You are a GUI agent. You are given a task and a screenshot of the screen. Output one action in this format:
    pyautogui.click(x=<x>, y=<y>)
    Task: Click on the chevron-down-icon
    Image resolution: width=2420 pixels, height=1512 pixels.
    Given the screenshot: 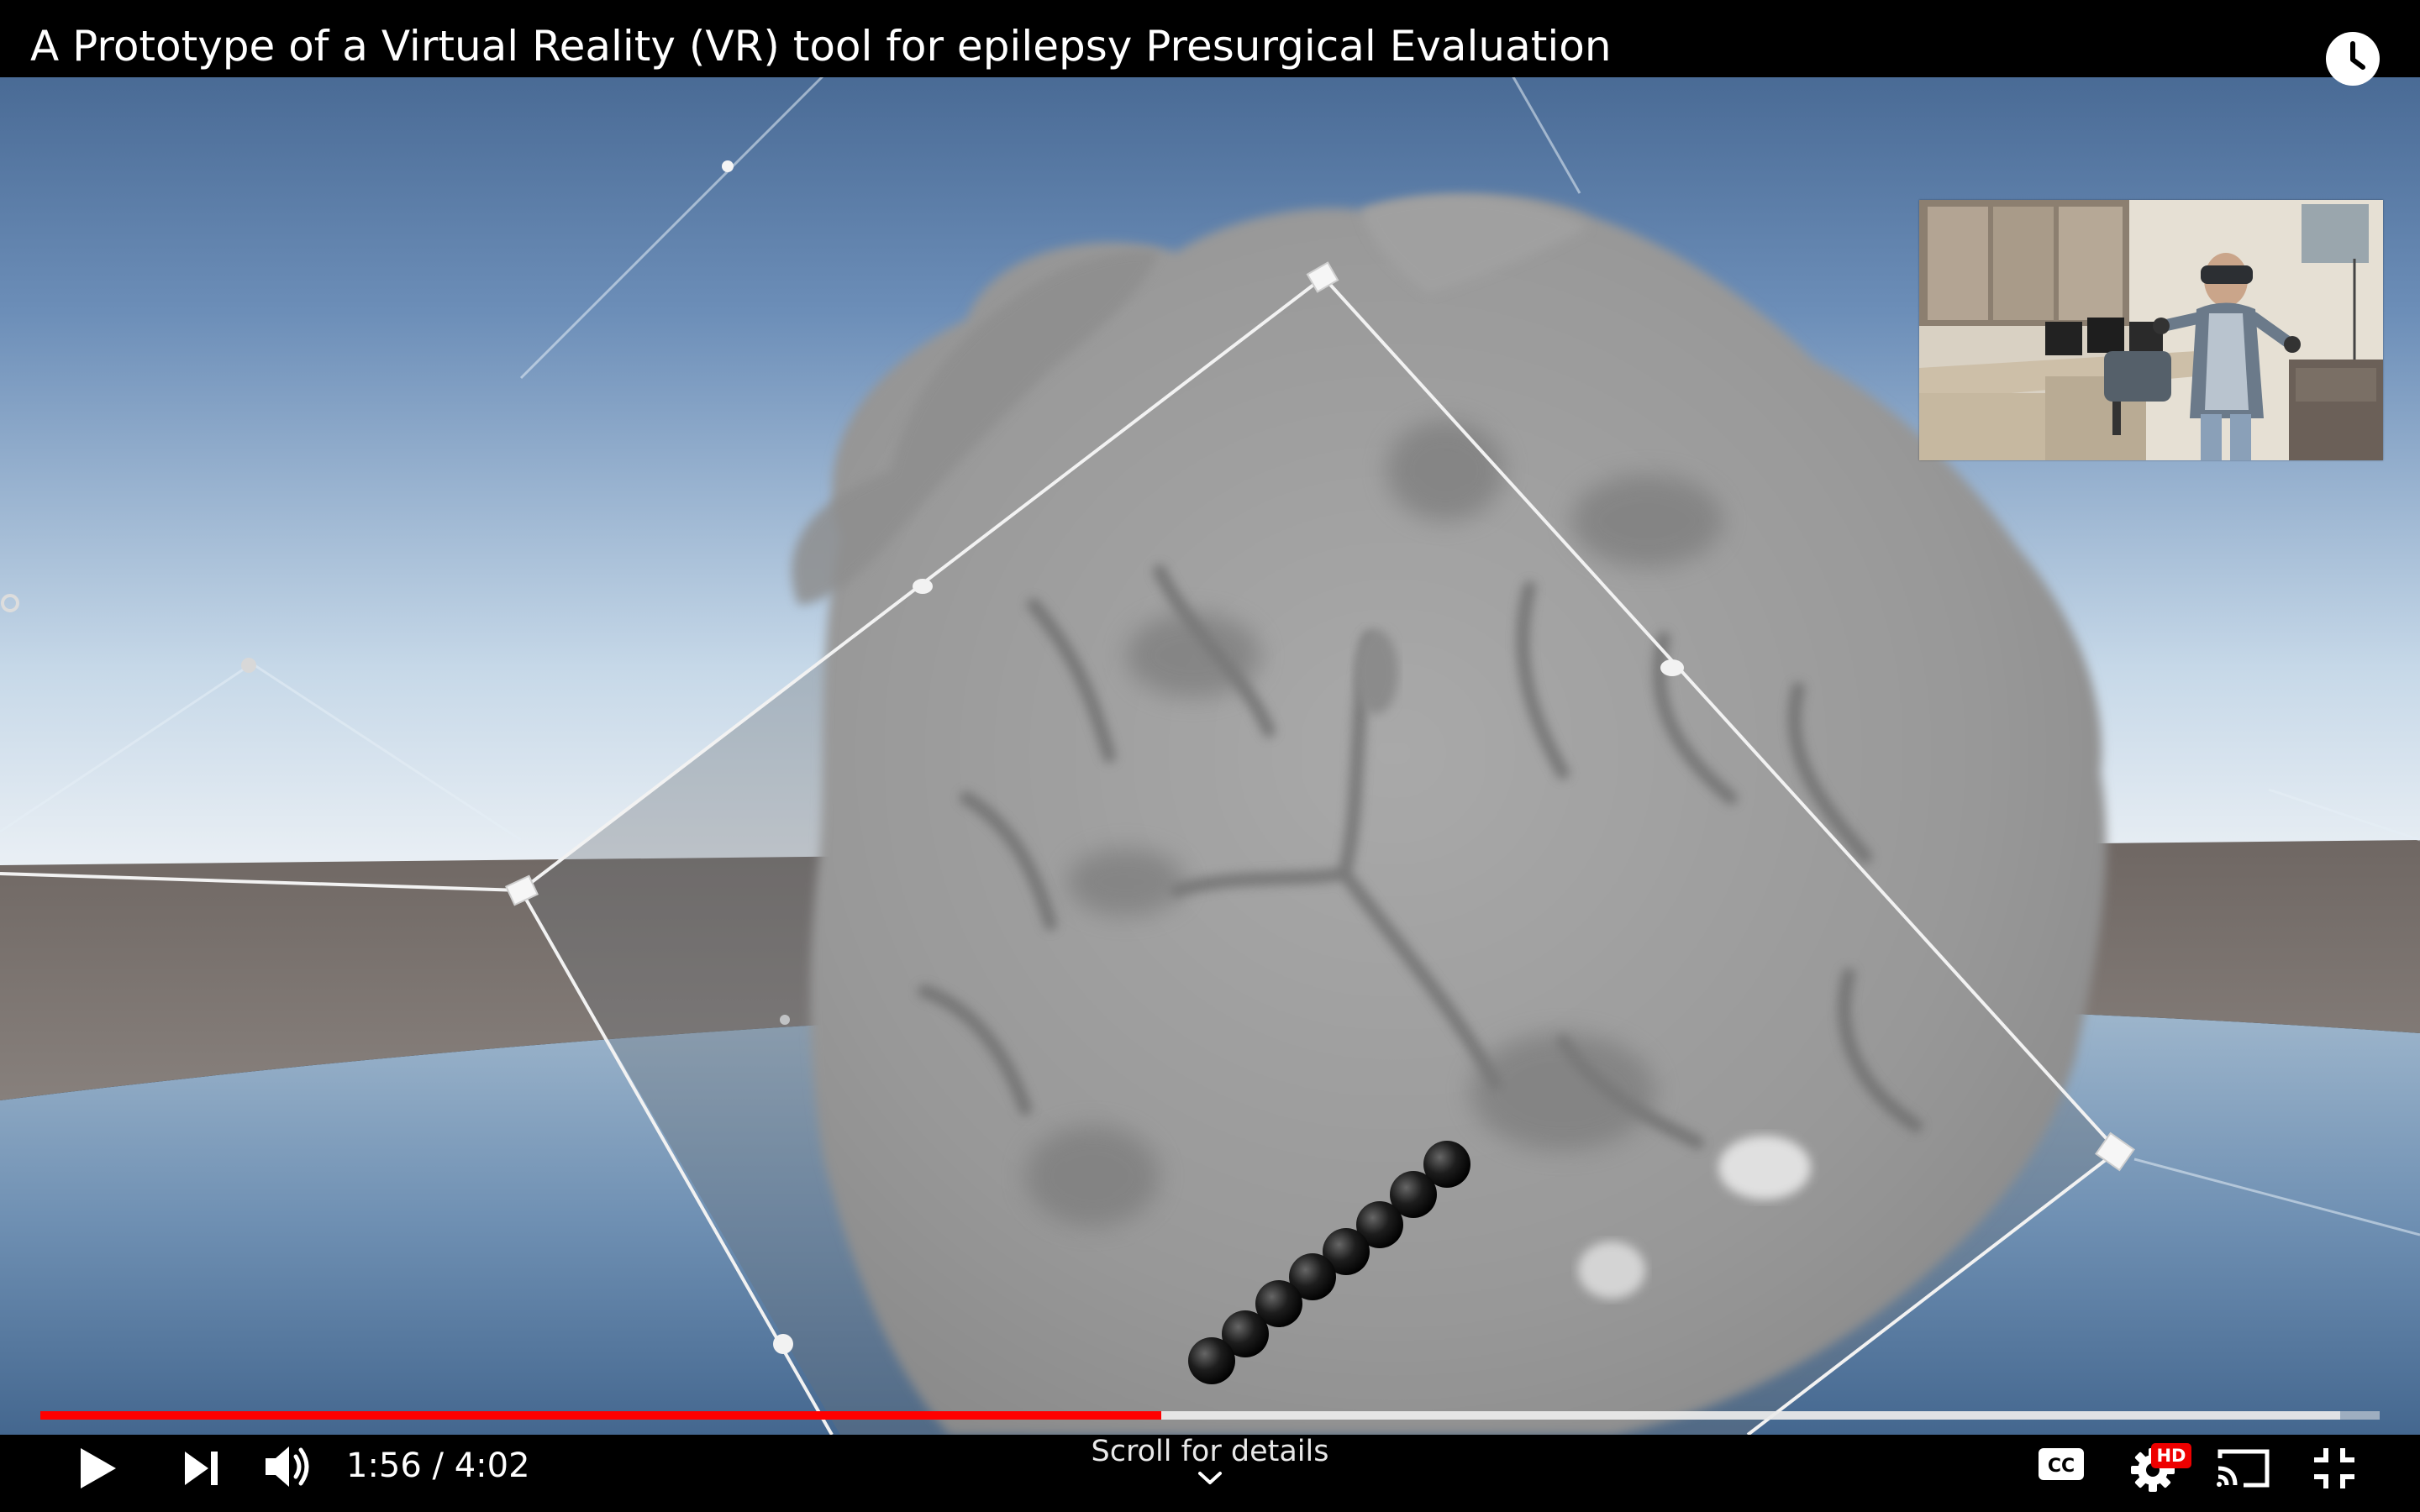 What is the action you would take?
    pyautogui.click(x=1210, y=1478)
    